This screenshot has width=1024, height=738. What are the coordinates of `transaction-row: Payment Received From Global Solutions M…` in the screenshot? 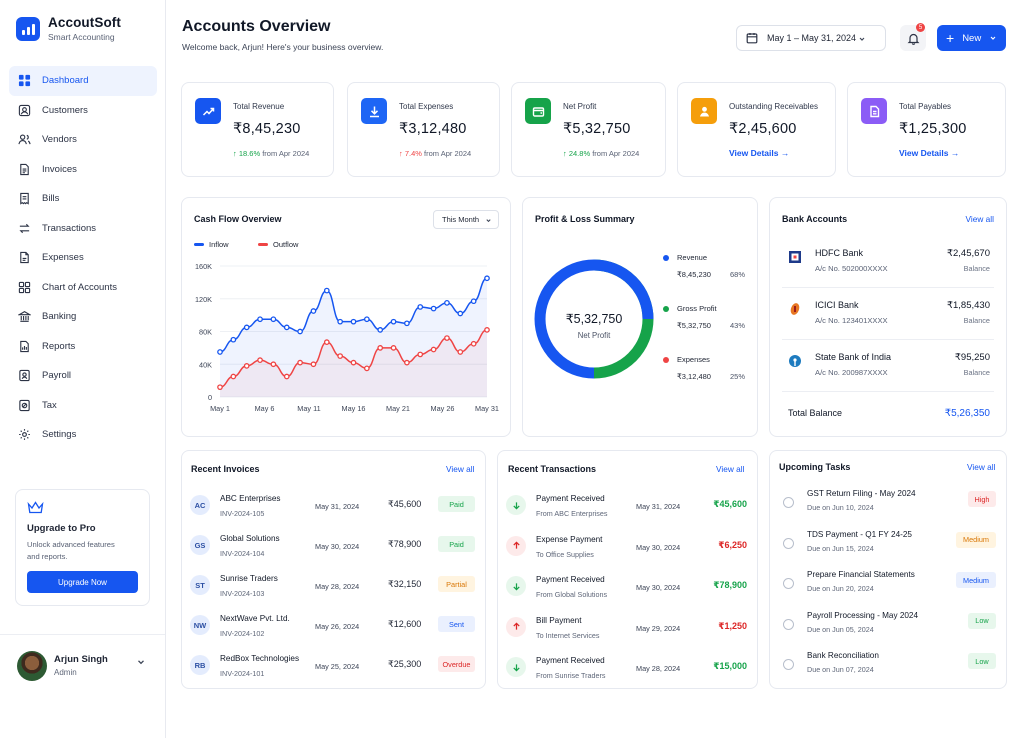 It's located at (628, 589).